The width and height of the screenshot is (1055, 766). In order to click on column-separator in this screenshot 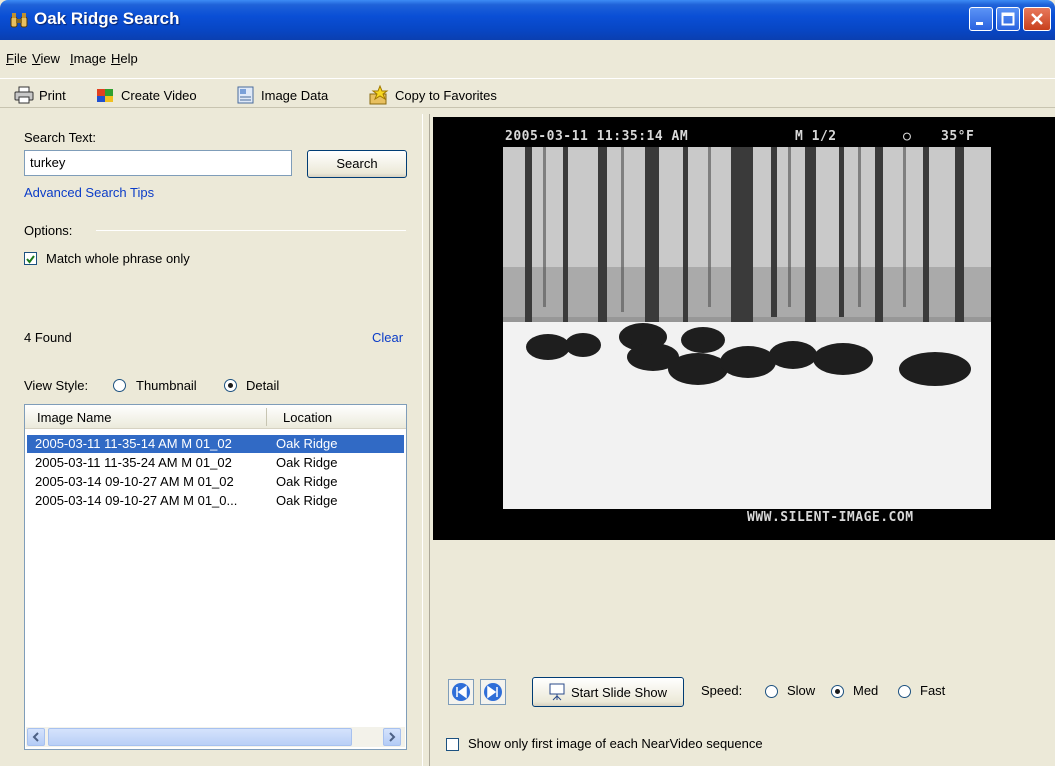, I will do `click(266, 417)`.